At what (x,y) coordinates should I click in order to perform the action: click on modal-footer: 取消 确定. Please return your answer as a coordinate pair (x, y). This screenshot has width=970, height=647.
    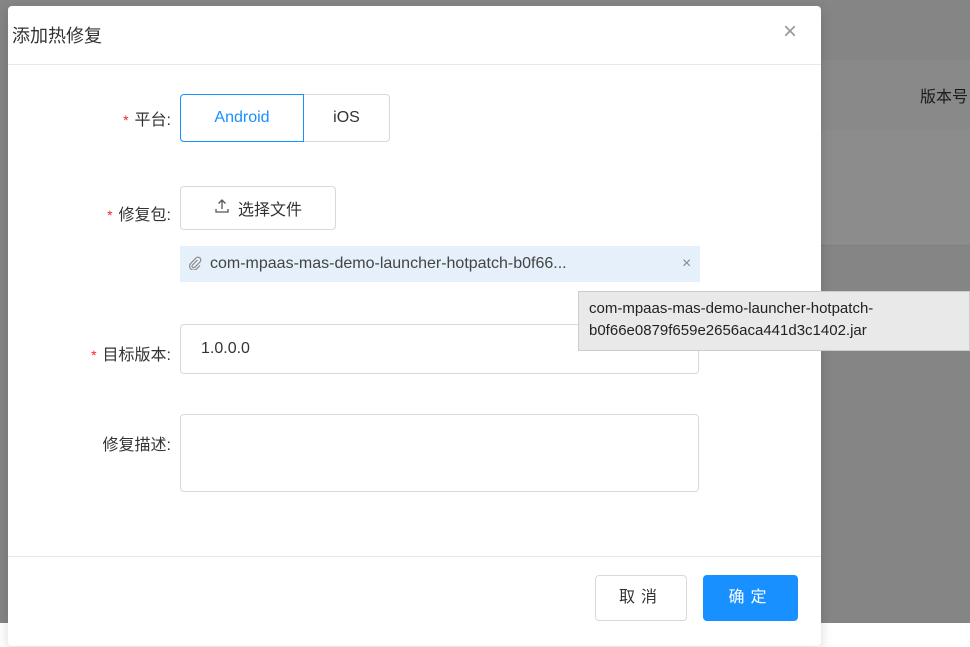
    Looking at the image, I should click on (414, 601).